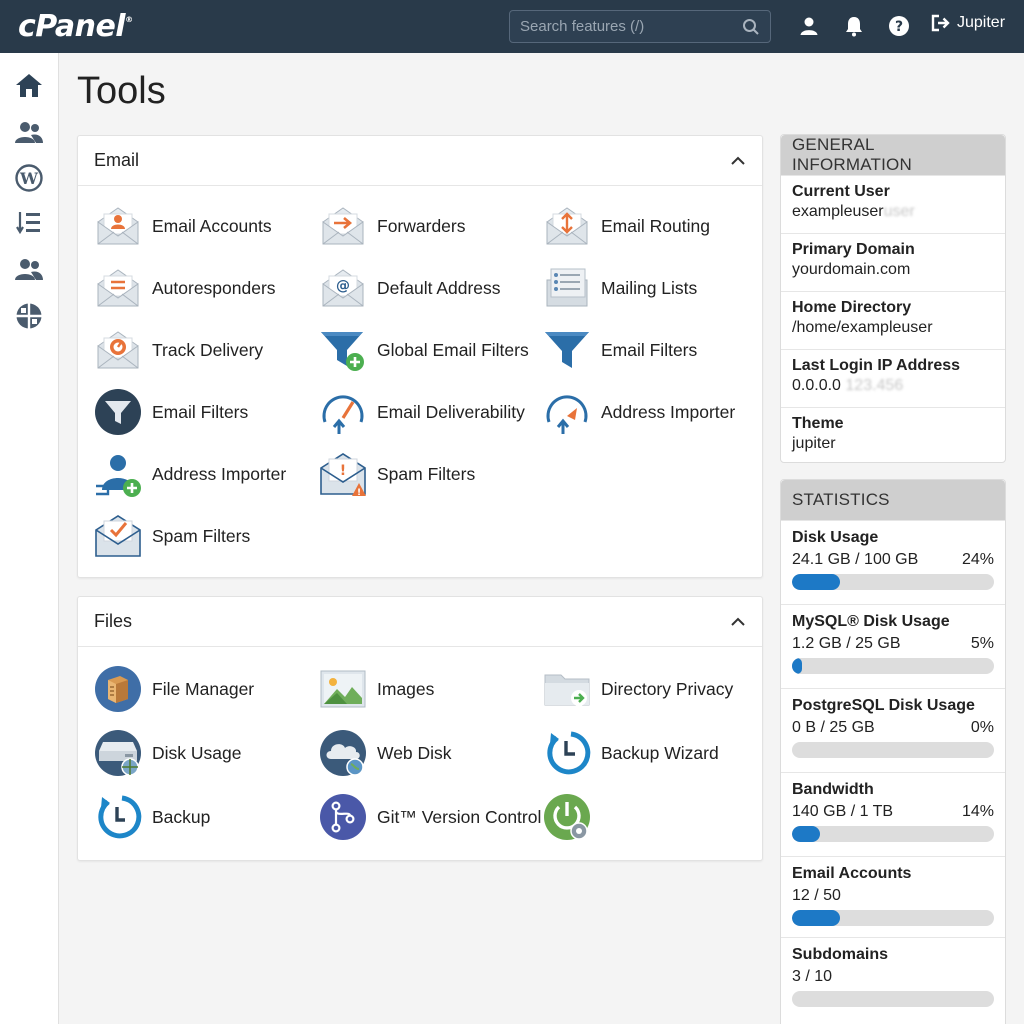 This screenshot has width=1024, height=1024. I want to click on tool-track-delivery: Track Delivery, so click(178, 350).